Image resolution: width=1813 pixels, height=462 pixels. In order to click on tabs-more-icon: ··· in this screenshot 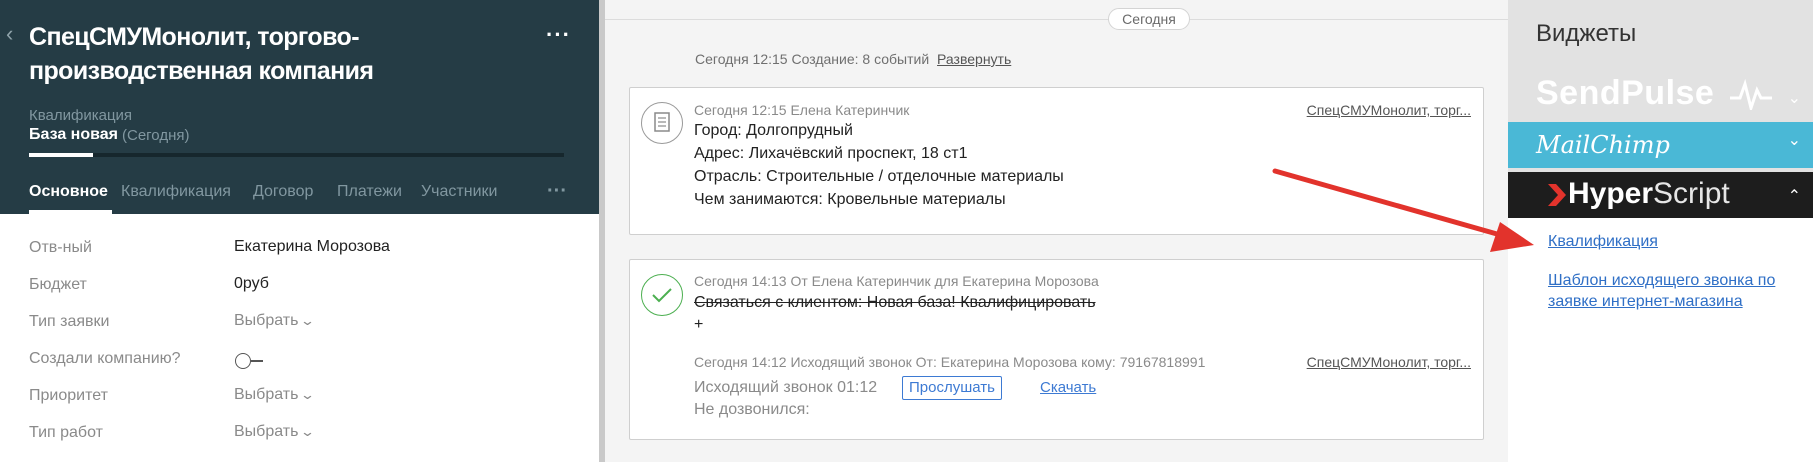, I will do `click(557, 191)`.